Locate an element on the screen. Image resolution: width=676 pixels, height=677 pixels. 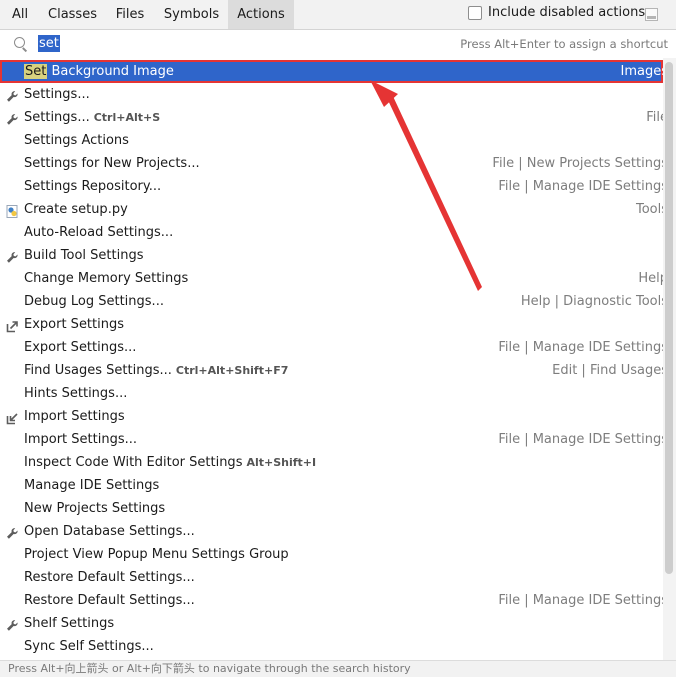
result-name: Build Tool Settings is located at coordinates (83, 255).